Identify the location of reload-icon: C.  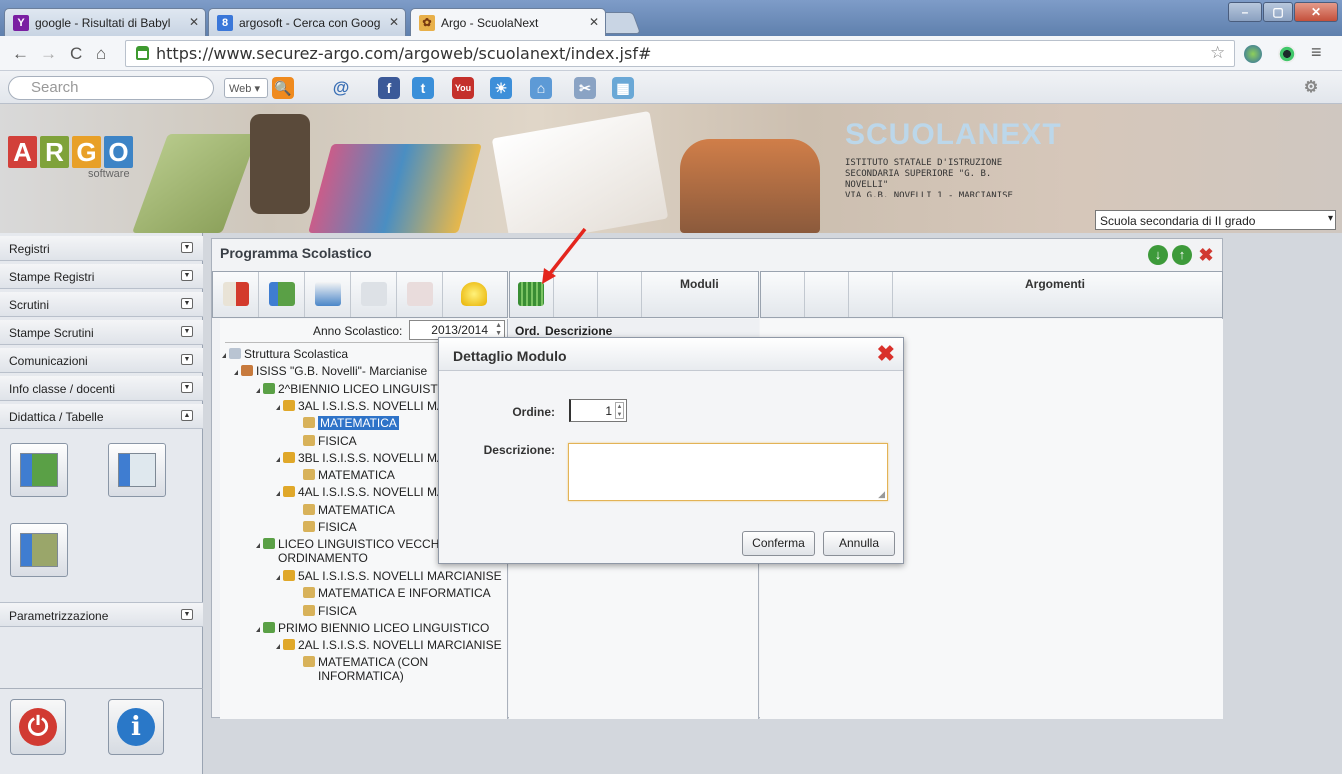
(76, 54).